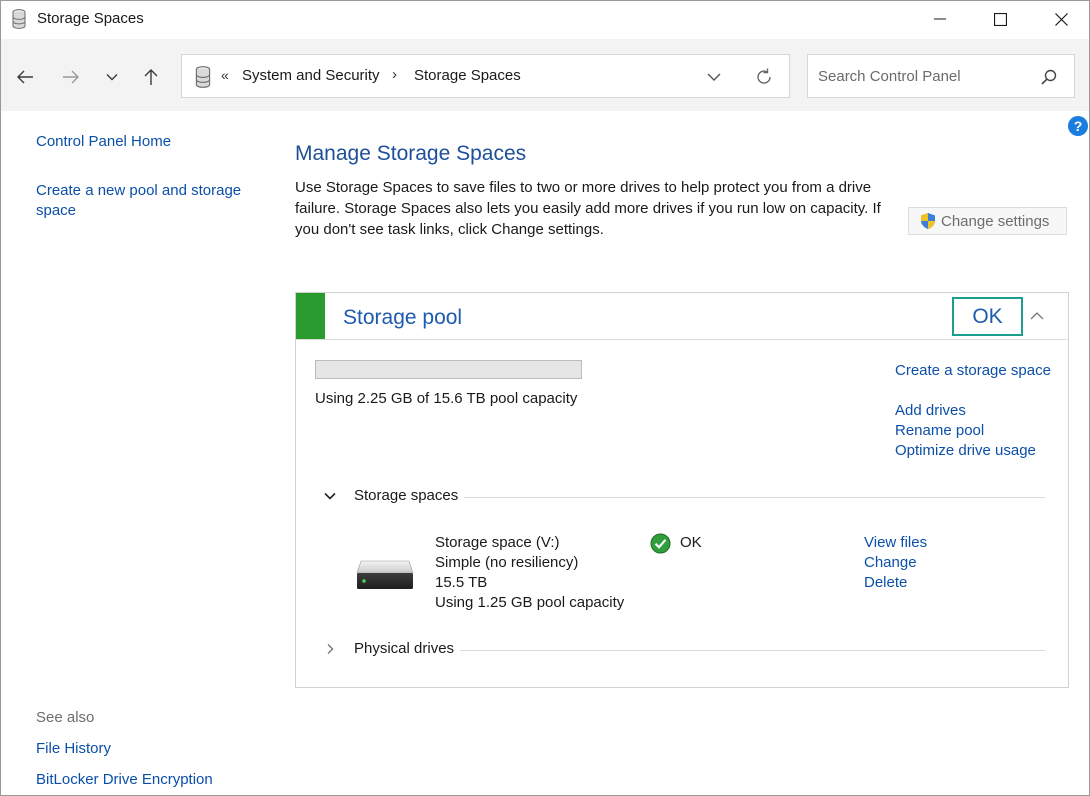  What do you see at coordinates (995, 221) in the screenshot?
I see `change-settings-label: Change settings` at bounding box center [995, 221].